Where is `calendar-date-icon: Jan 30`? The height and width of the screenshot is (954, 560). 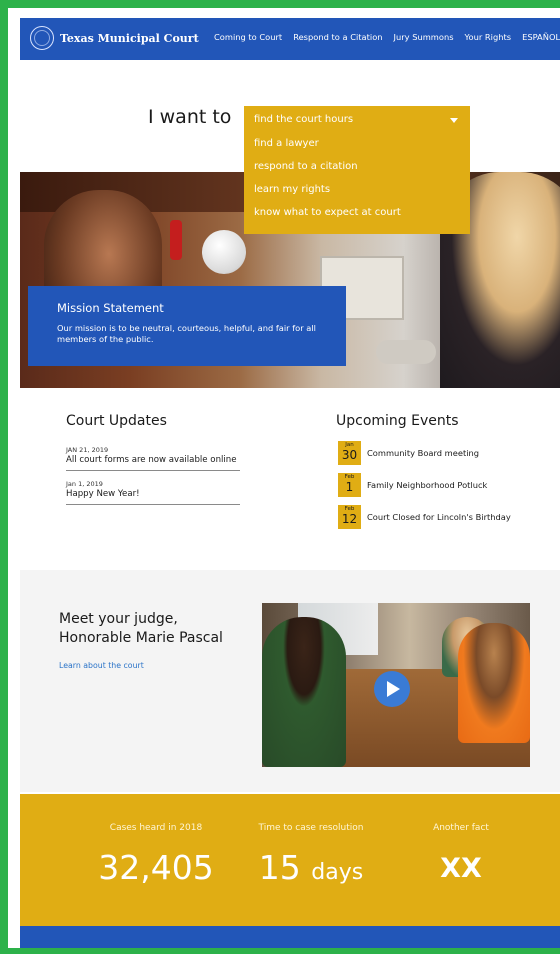 calendar-date-icon: Jan 30 is located at coordinates (349, 453).